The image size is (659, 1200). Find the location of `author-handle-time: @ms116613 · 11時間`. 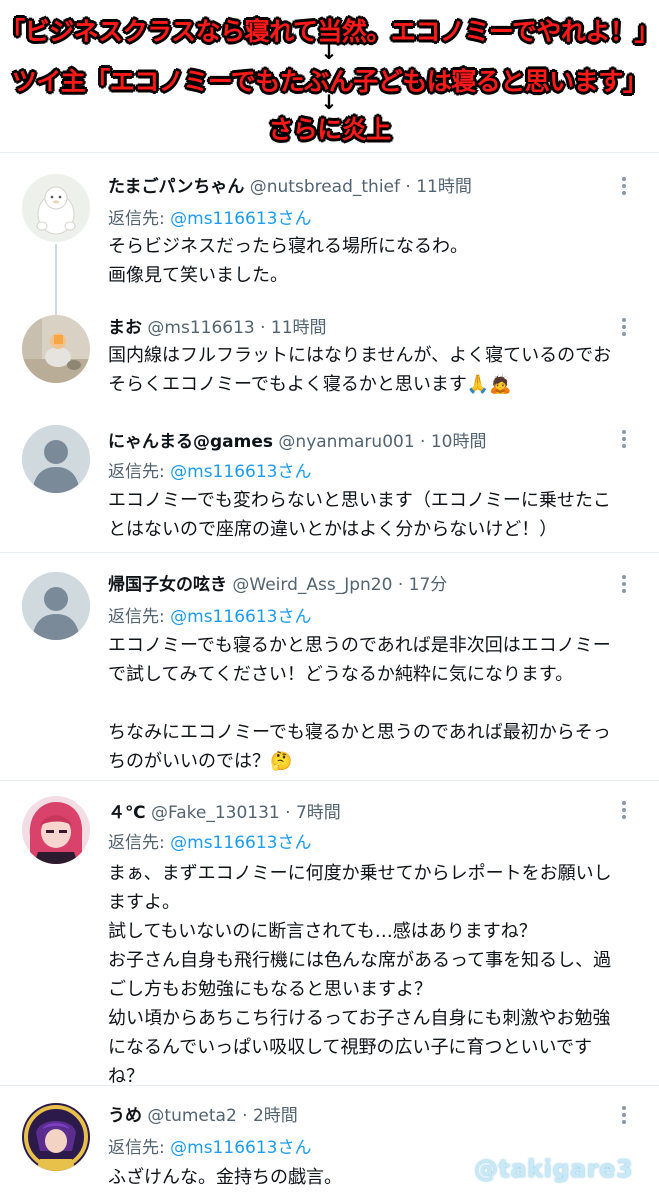

author-handle-time: @ms116613 · 11時間 is located at coordinates (236, 328).